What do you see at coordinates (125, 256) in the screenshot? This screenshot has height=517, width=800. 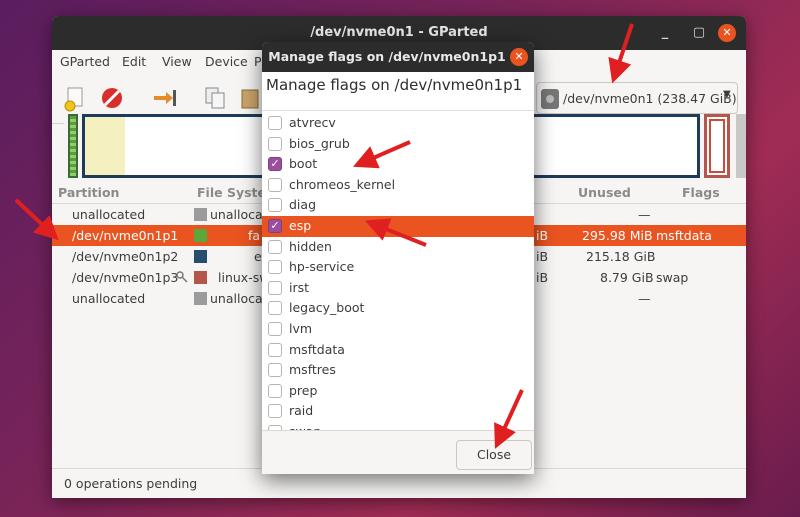 I see `partition-name: /dev/nvme0n1p2` at bounding box center [125, 256].